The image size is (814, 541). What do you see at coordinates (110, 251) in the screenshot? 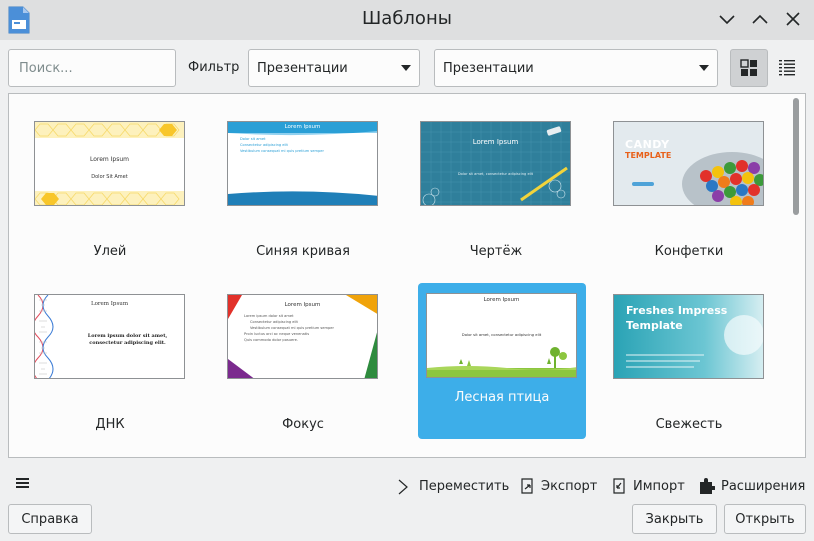
I see `template-label: Улей` at bounding box center [110, 251].